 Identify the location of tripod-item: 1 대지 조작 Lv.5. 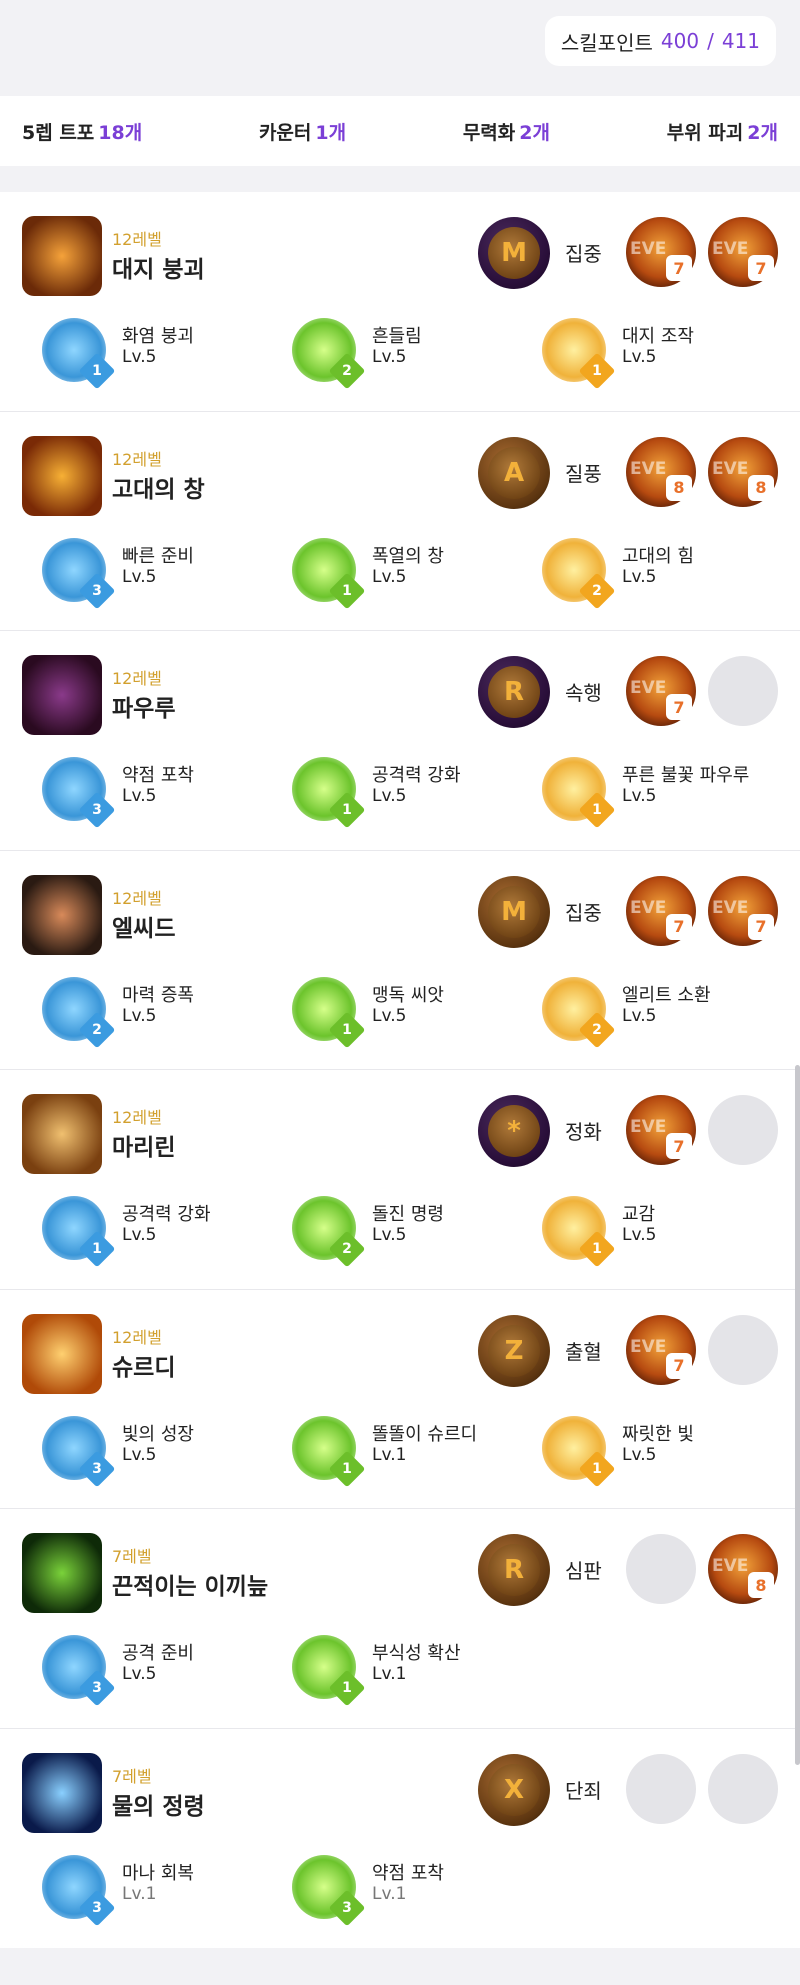
(662, 354).